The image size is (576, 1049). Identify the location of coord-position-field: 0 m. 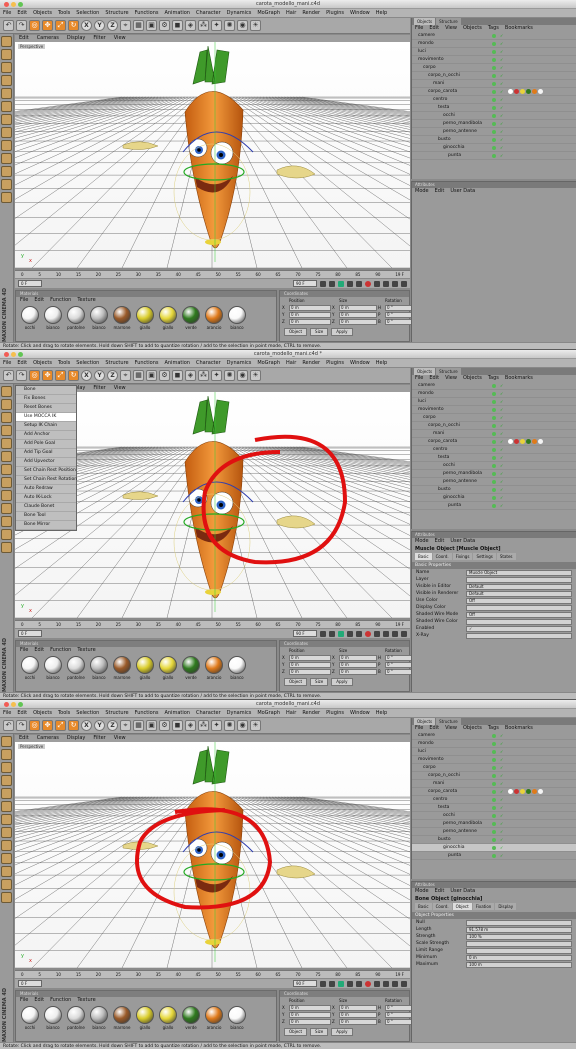
(310, 1022).